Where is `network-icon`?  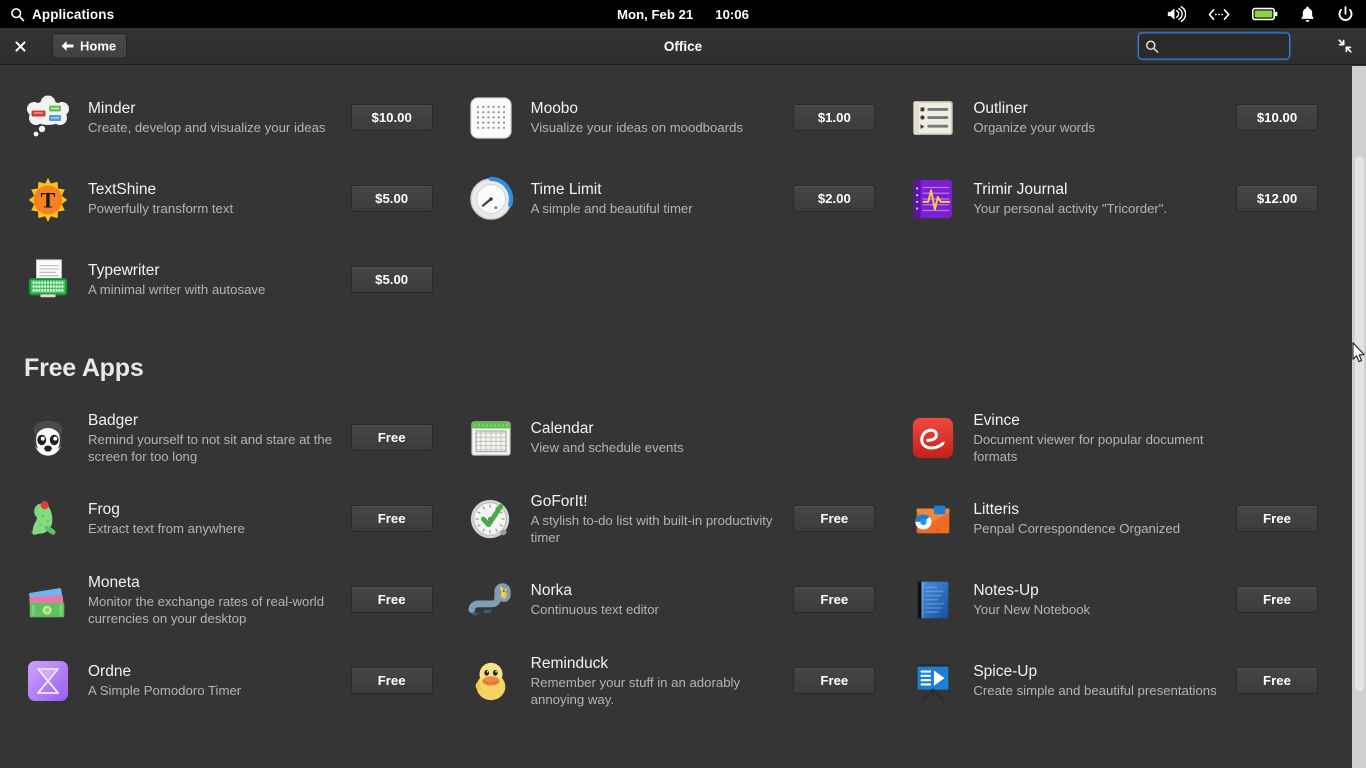 network-icon is located at coordinates (1219, 14).